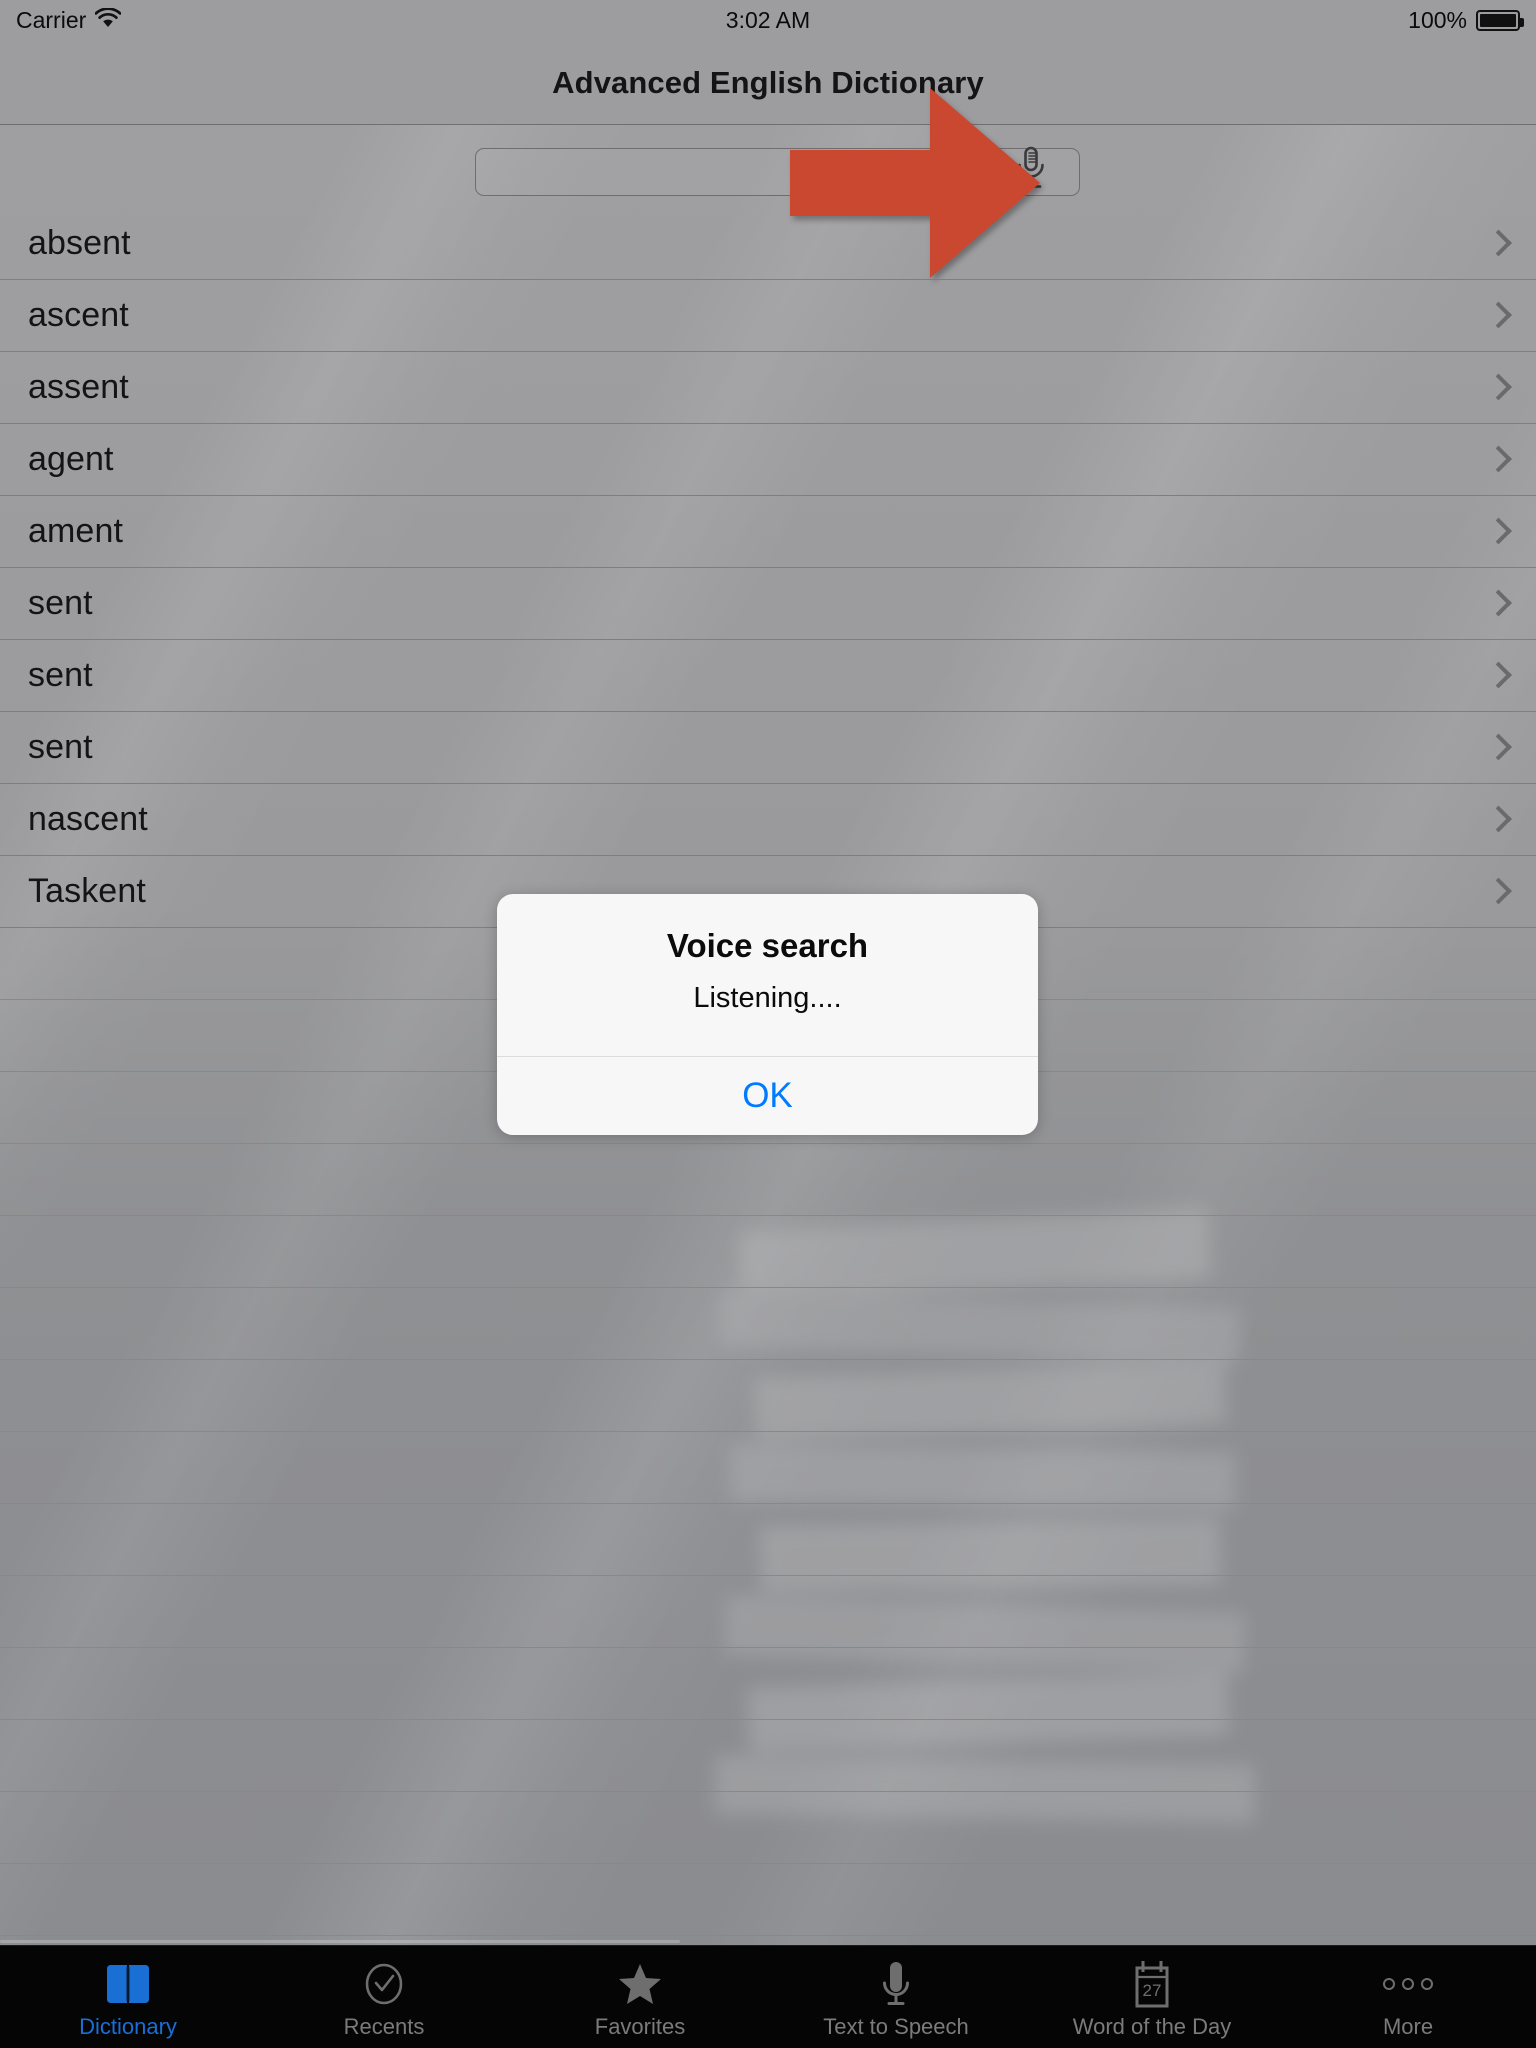 Image resolution: width=1536 pixels, height=2048 pixels. Describe the element at coordinates (768, 820) in the screenshot. I see `table-row: nascent` at that location.